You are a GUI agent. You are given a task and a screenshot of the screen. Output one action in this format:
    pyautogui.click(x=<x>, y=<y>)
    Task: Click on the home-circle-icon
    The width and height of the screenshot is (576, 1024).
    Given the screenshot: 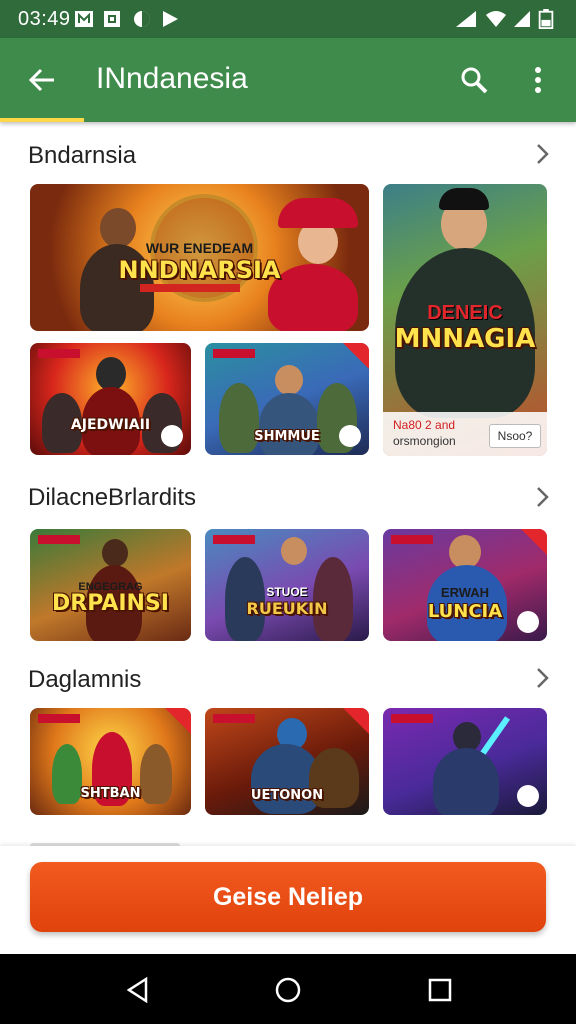 What is the action you would take?
    pyautogui.click(x=288, y=990)
    